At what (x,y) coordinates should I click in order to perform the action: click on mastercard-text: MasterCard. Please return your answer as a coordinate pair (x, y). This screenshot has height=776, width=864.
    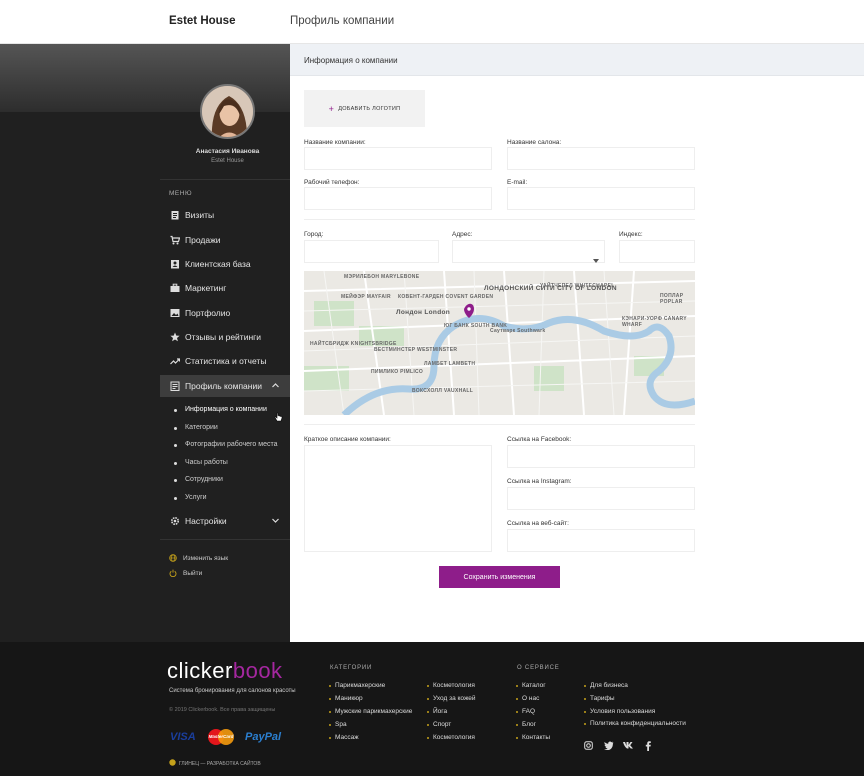
    Looking at the image, I should click on (221, 736).